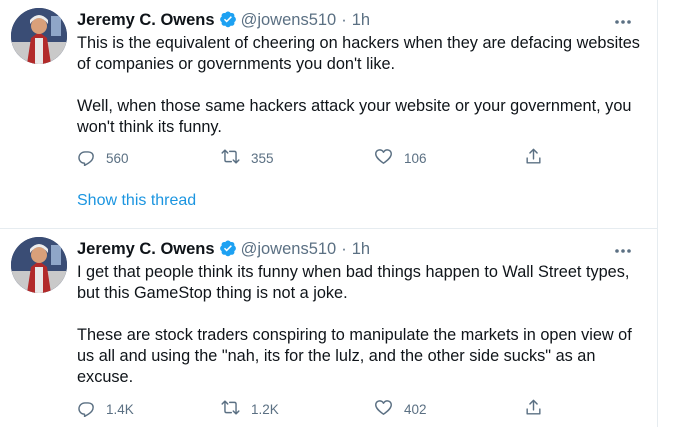  What do you see at coordinates (265, 409) in the screenshot?
I see `retweet-count: 1.2K` at bounding box center [265, 409].